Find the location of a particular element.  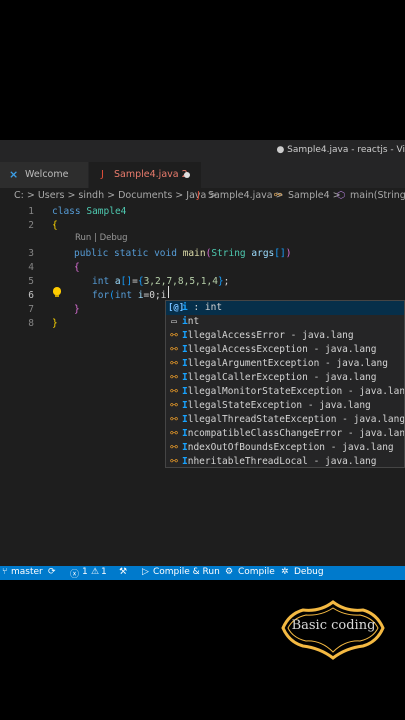

suggestion-item: ⚯ IndexOutOfBoundsException - java.lang is located at coordinates (285, 448).